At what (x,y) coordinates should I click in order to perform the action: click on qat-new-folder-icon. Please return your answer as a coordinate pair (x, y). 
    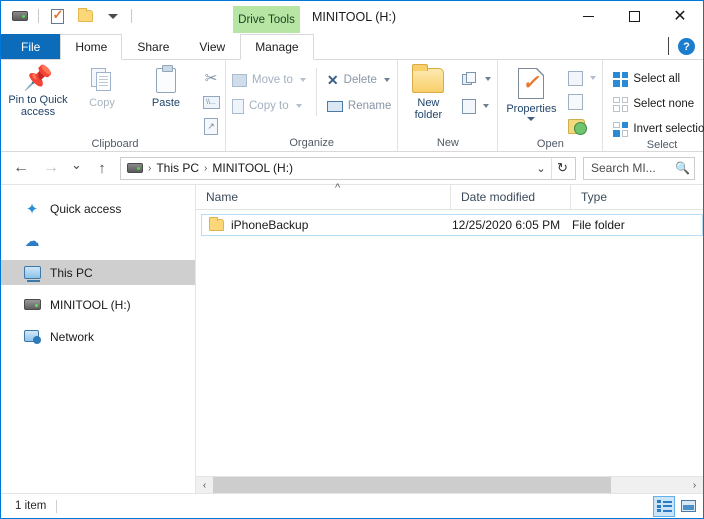
    Looking at the image, I should click on (85, 16).